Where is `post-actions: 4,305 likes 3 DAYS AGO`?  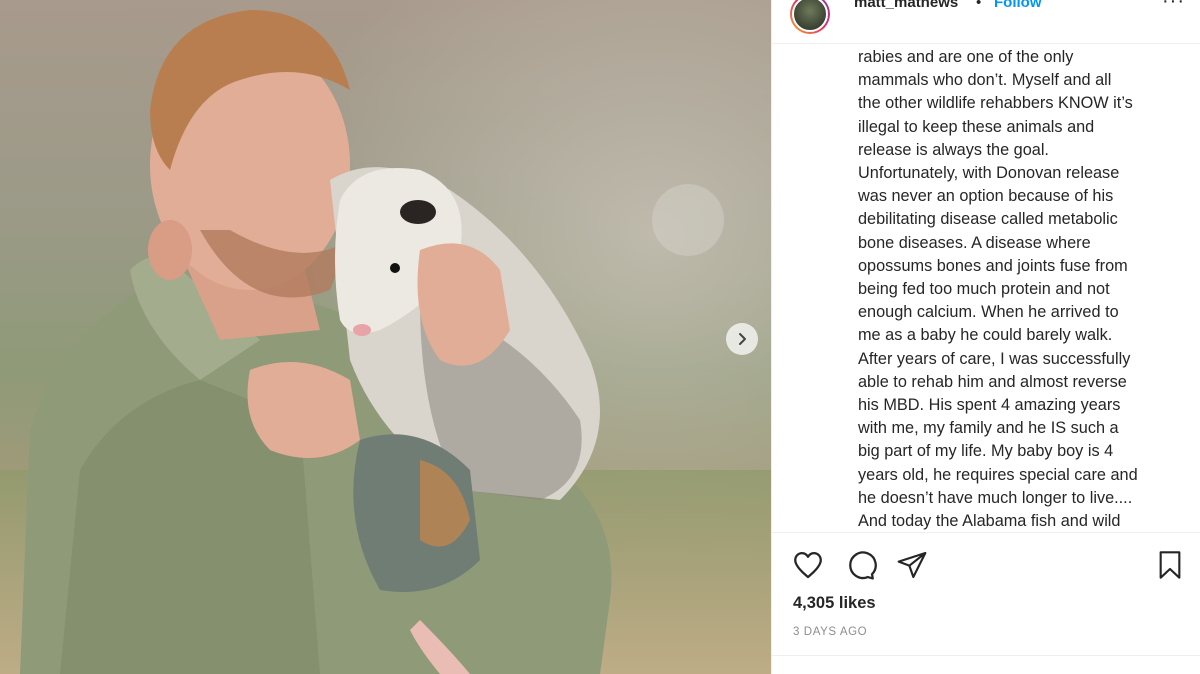 post-actions: 4,305 likes 3 DAYS AGO is located at coordinates (986, 603).